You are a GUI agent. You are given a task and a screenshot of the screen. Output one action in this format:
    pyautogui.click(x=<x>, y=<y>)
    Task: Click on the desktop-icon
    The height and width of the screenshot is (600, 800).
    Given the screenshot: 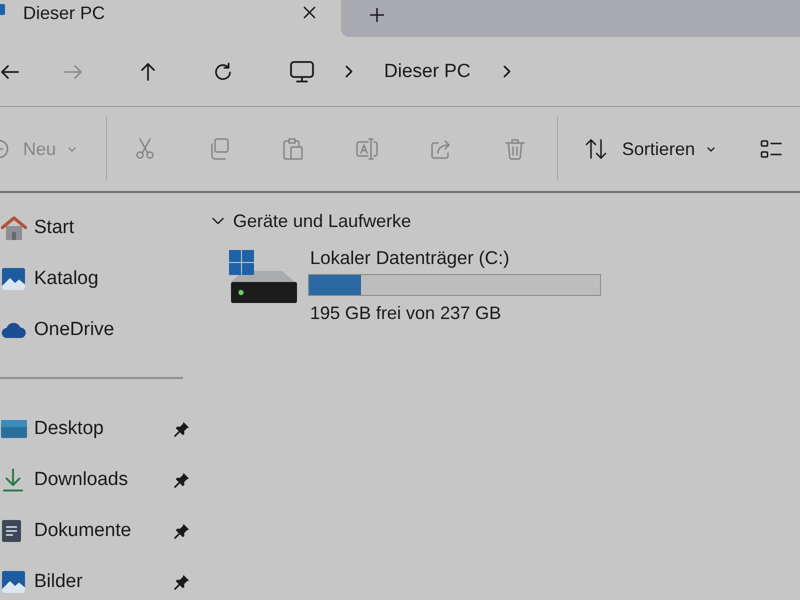 What is the action you would take?
    pyautogui.click(x=14, y=429)
    